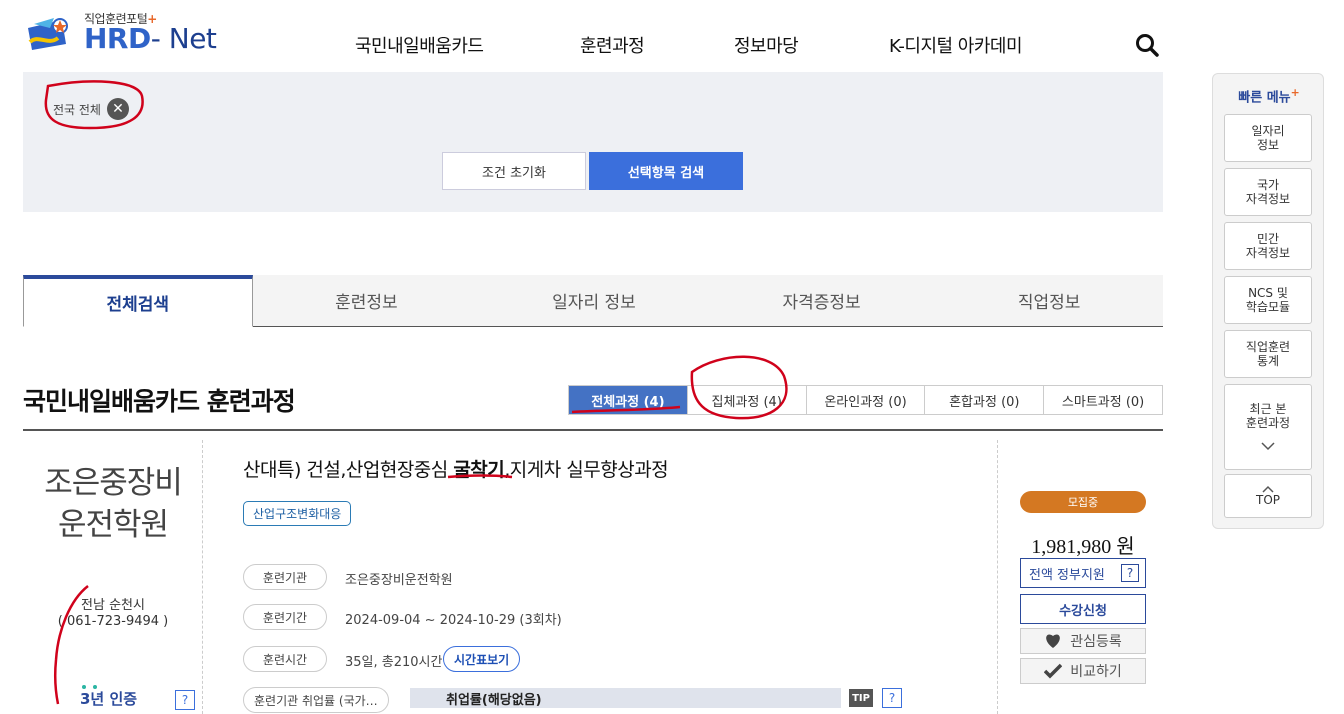 The height and width of the screenshot is (714, 1344). I want to click on subtab-online-courses: 온라인과정 (0), so click(865, 400).